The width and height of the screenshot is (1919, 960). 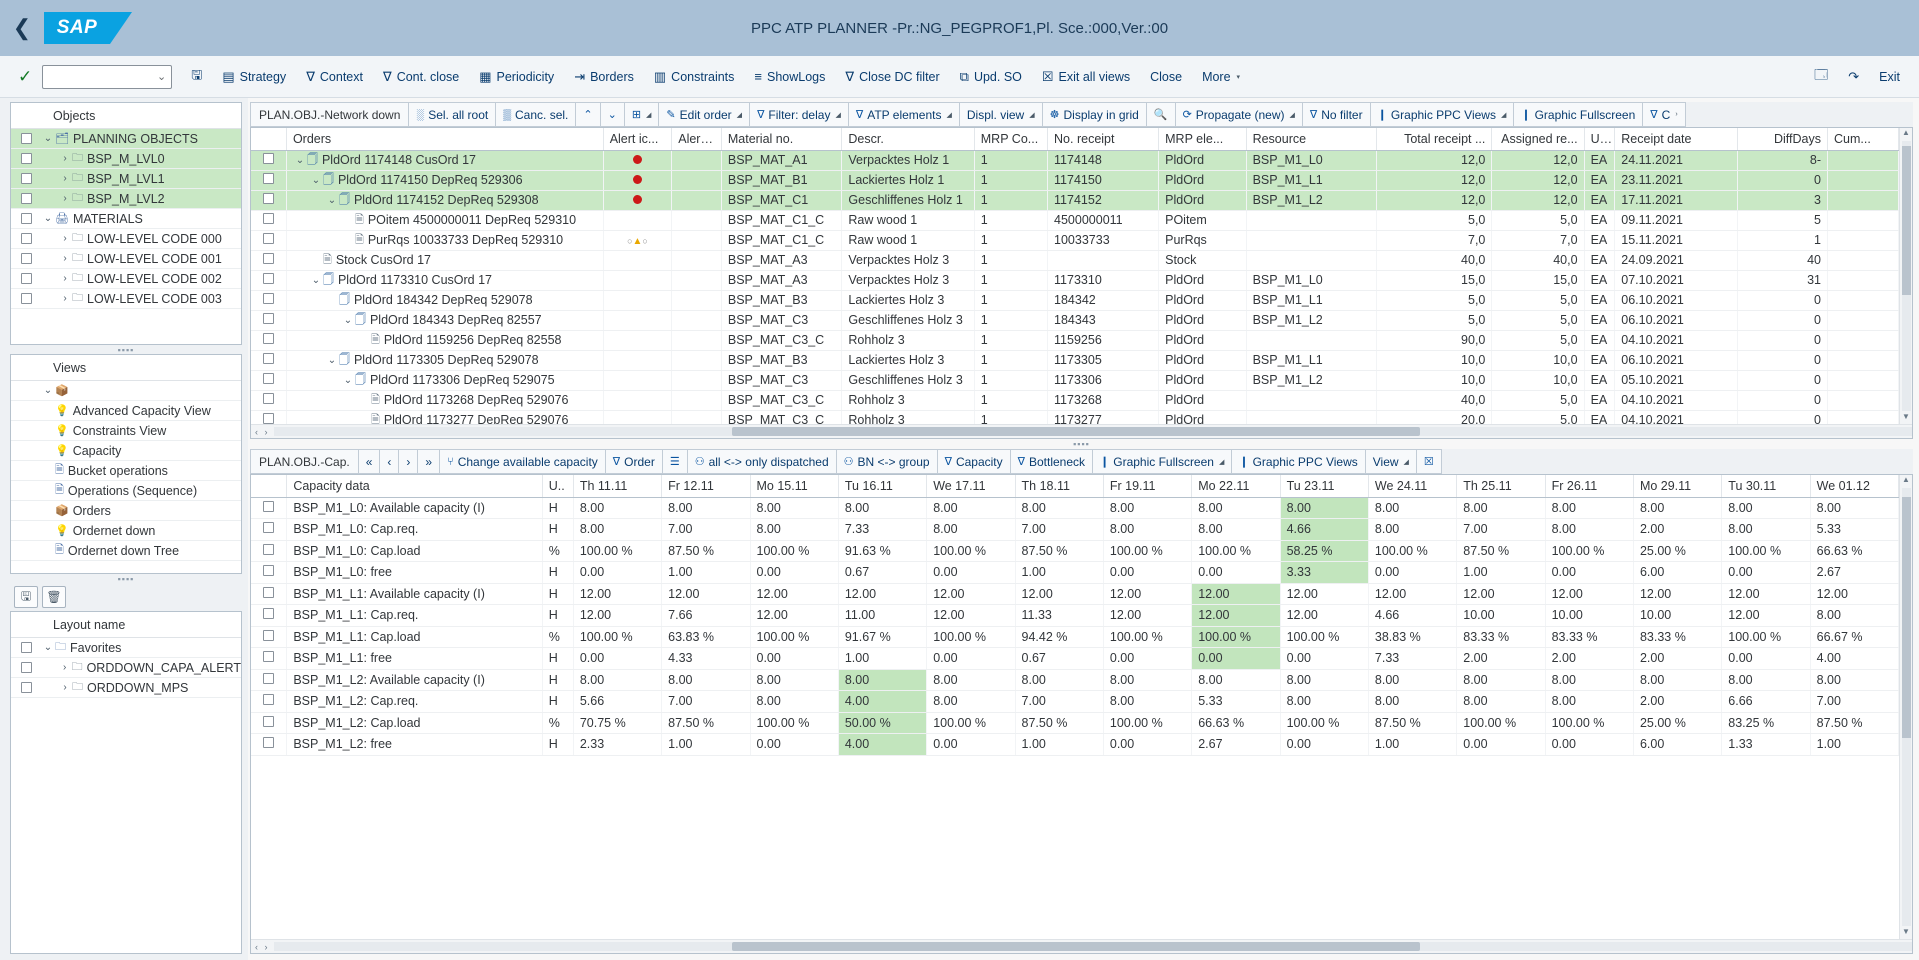 I want to click on orders-scroll-thumb, so click(x=1906, y=220).